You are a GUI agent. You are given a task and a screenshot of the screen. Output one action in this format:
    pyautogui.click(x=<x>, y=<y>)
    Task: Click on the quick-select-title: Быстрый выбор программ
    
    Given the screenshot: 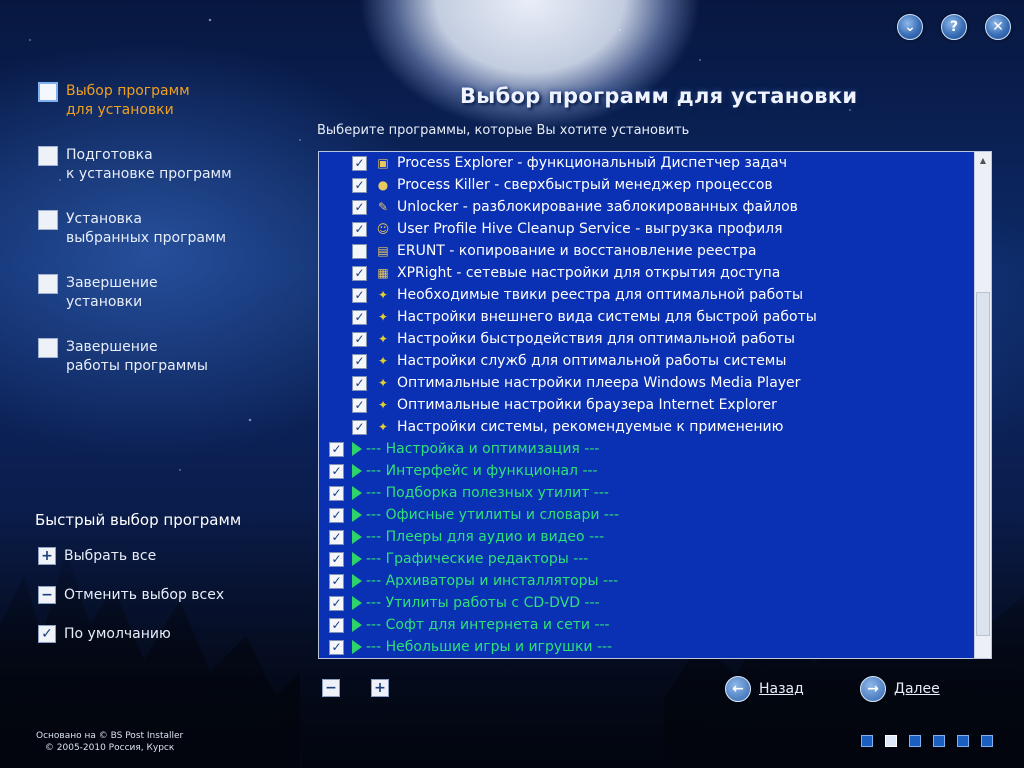 What is the action you would take?
    pyautogui.click(x=138, y=520)
    